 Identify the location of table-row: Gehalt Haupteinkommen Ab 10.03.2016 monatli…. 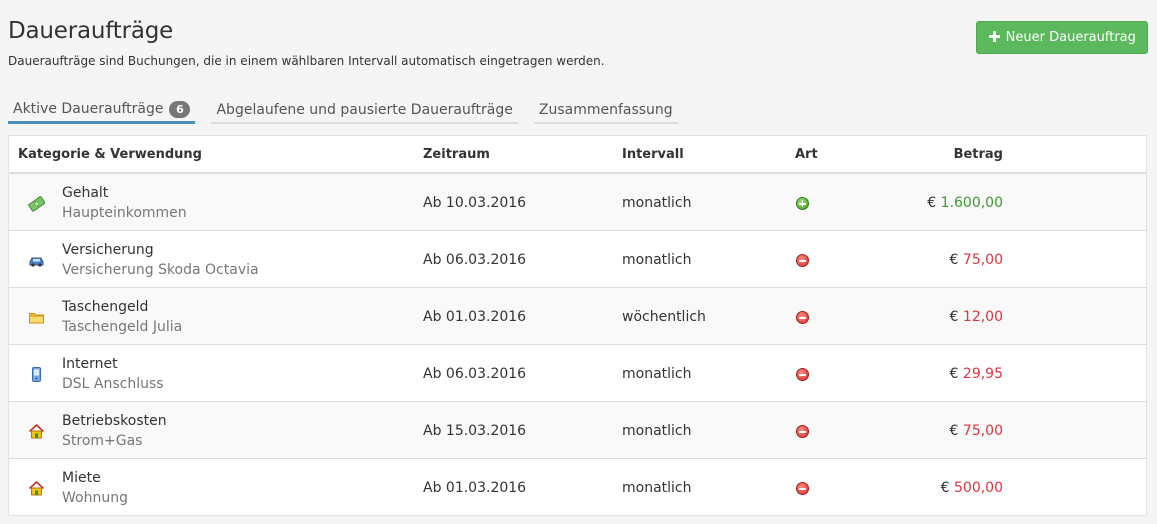
(577, 202).